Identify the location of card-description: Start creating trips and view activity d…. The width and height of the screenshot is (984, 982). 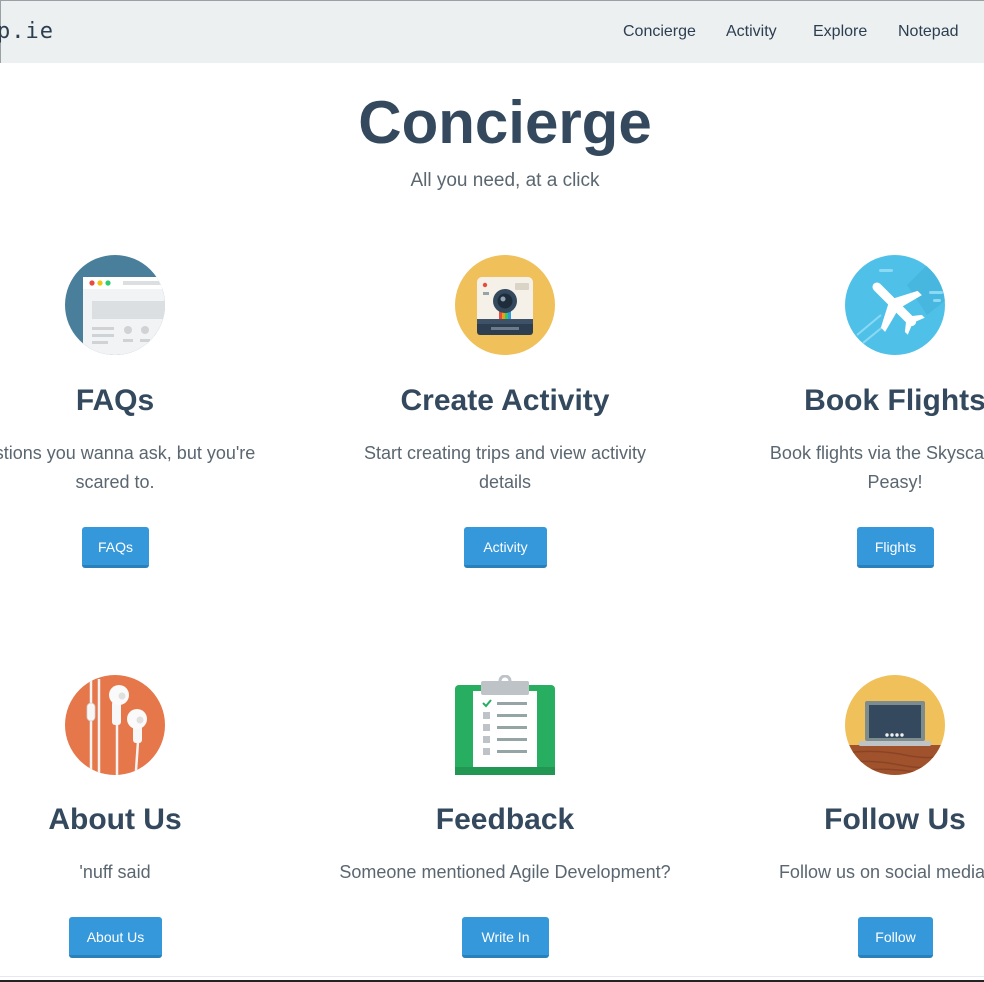
(505, 468).